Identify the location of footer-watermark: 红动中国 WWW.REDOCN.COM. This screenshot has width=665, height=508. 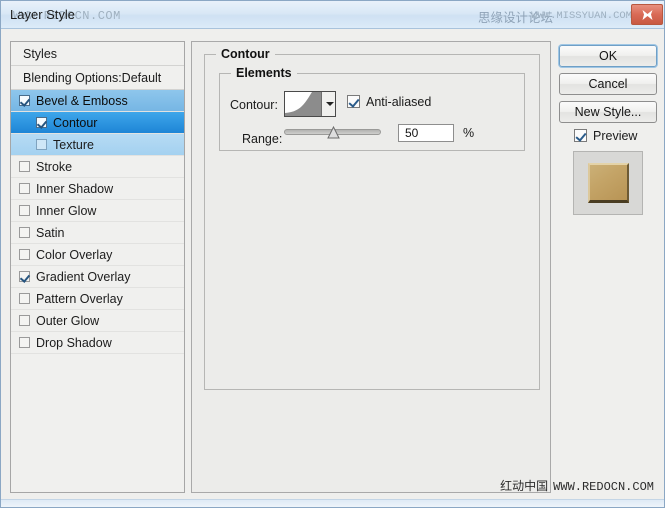
(577, 485).